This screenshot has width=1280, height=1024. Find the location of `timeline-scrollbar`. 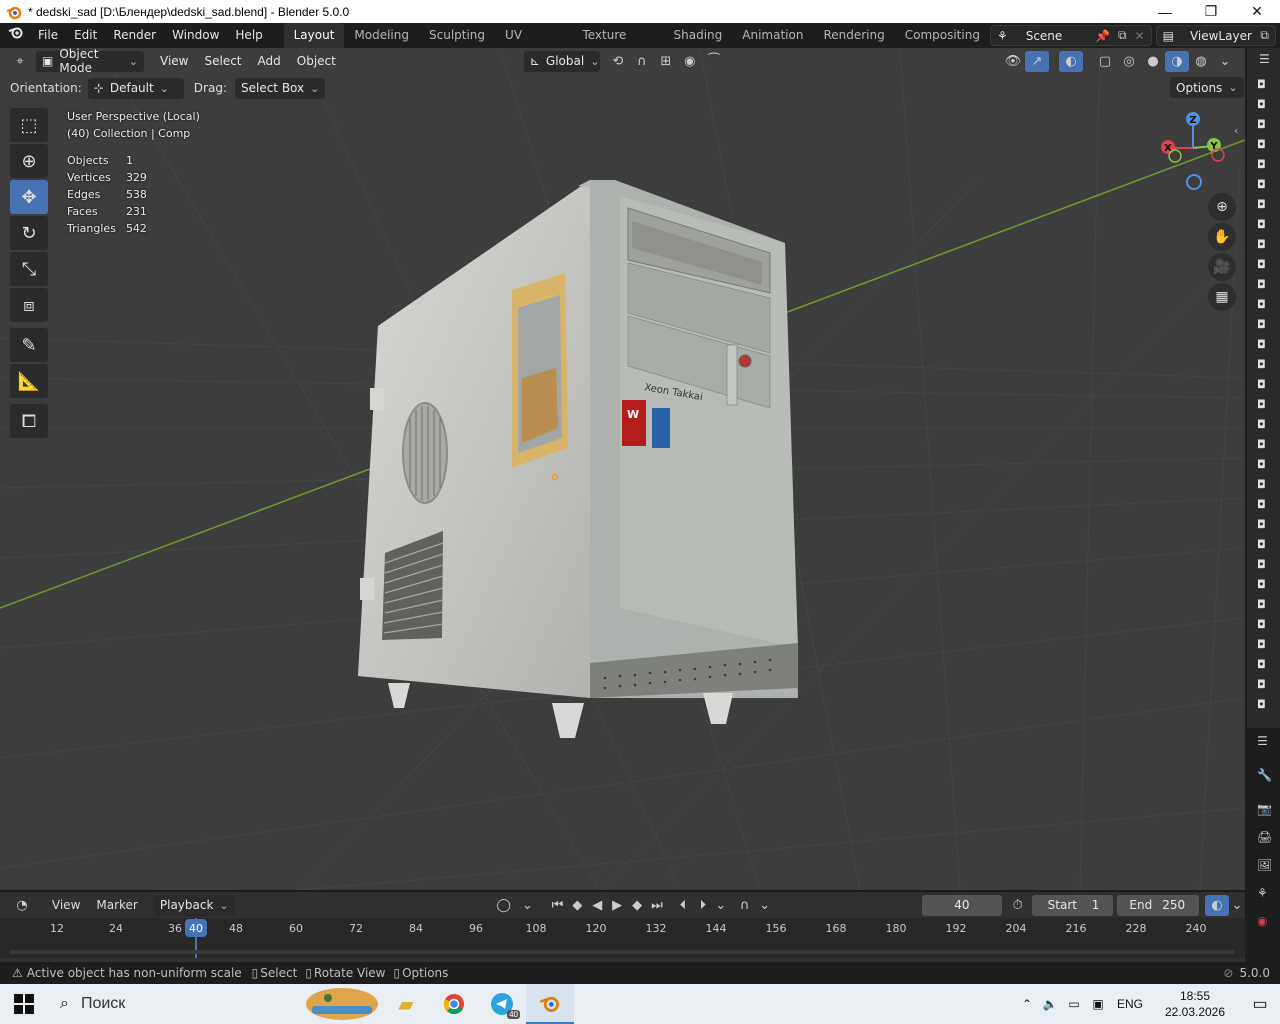

timeline-scrollbar is located at coordinates (622, 952).